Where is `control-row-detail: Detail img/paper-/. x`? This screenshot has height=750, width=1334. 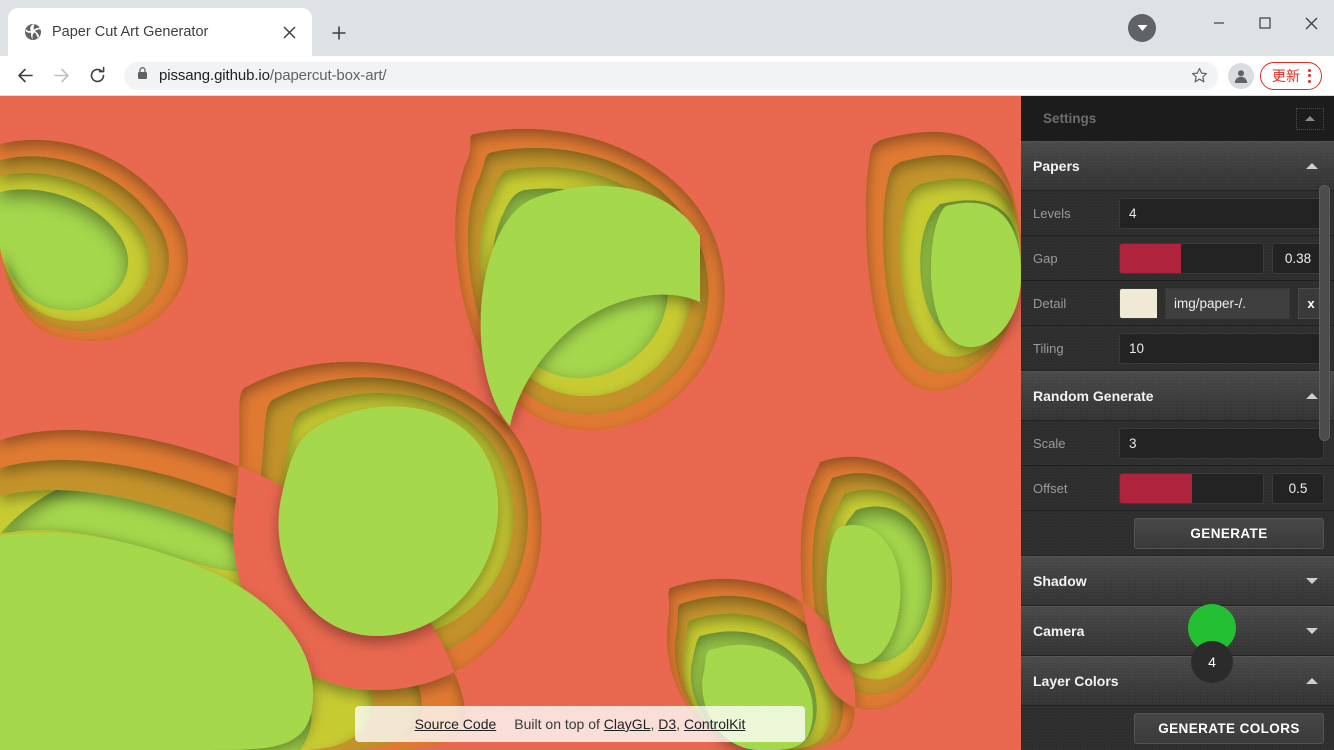 control-row-detail: Detail img/paper-/. x is located at coordinates (1177, 303).